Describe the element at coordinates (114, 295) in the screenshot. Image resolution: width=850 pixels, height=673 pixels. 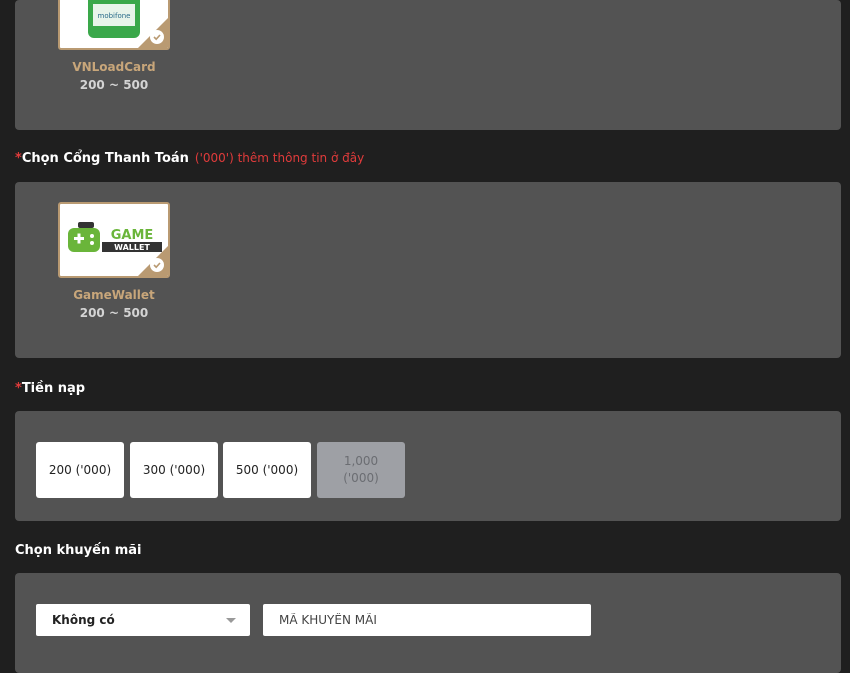
I see `gateway-name: GameWallet` at that location.